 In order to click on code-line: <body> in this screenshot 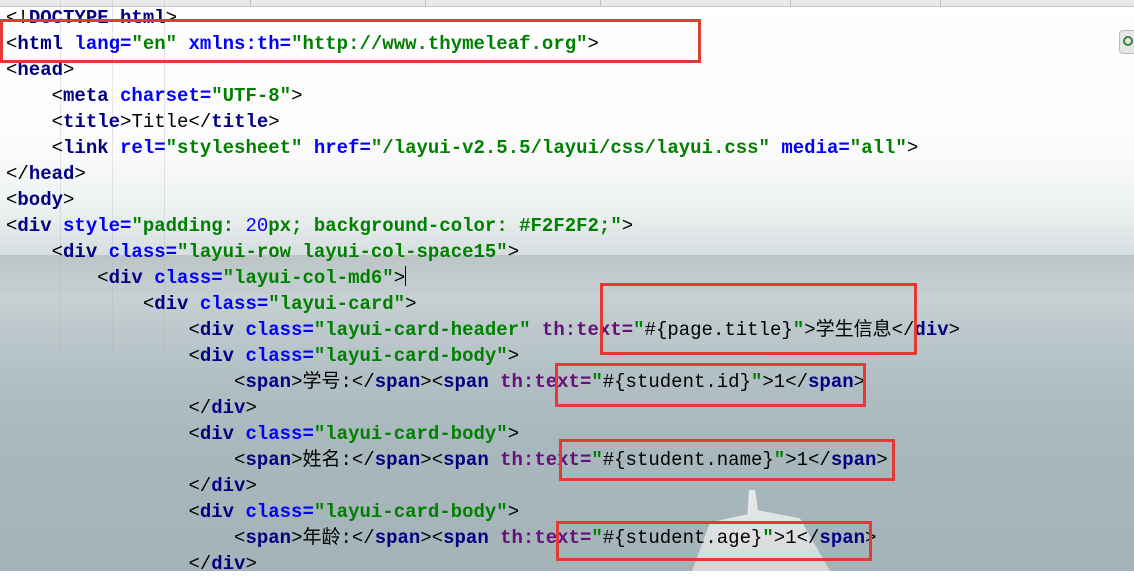, I will do `click(483, 200)`.